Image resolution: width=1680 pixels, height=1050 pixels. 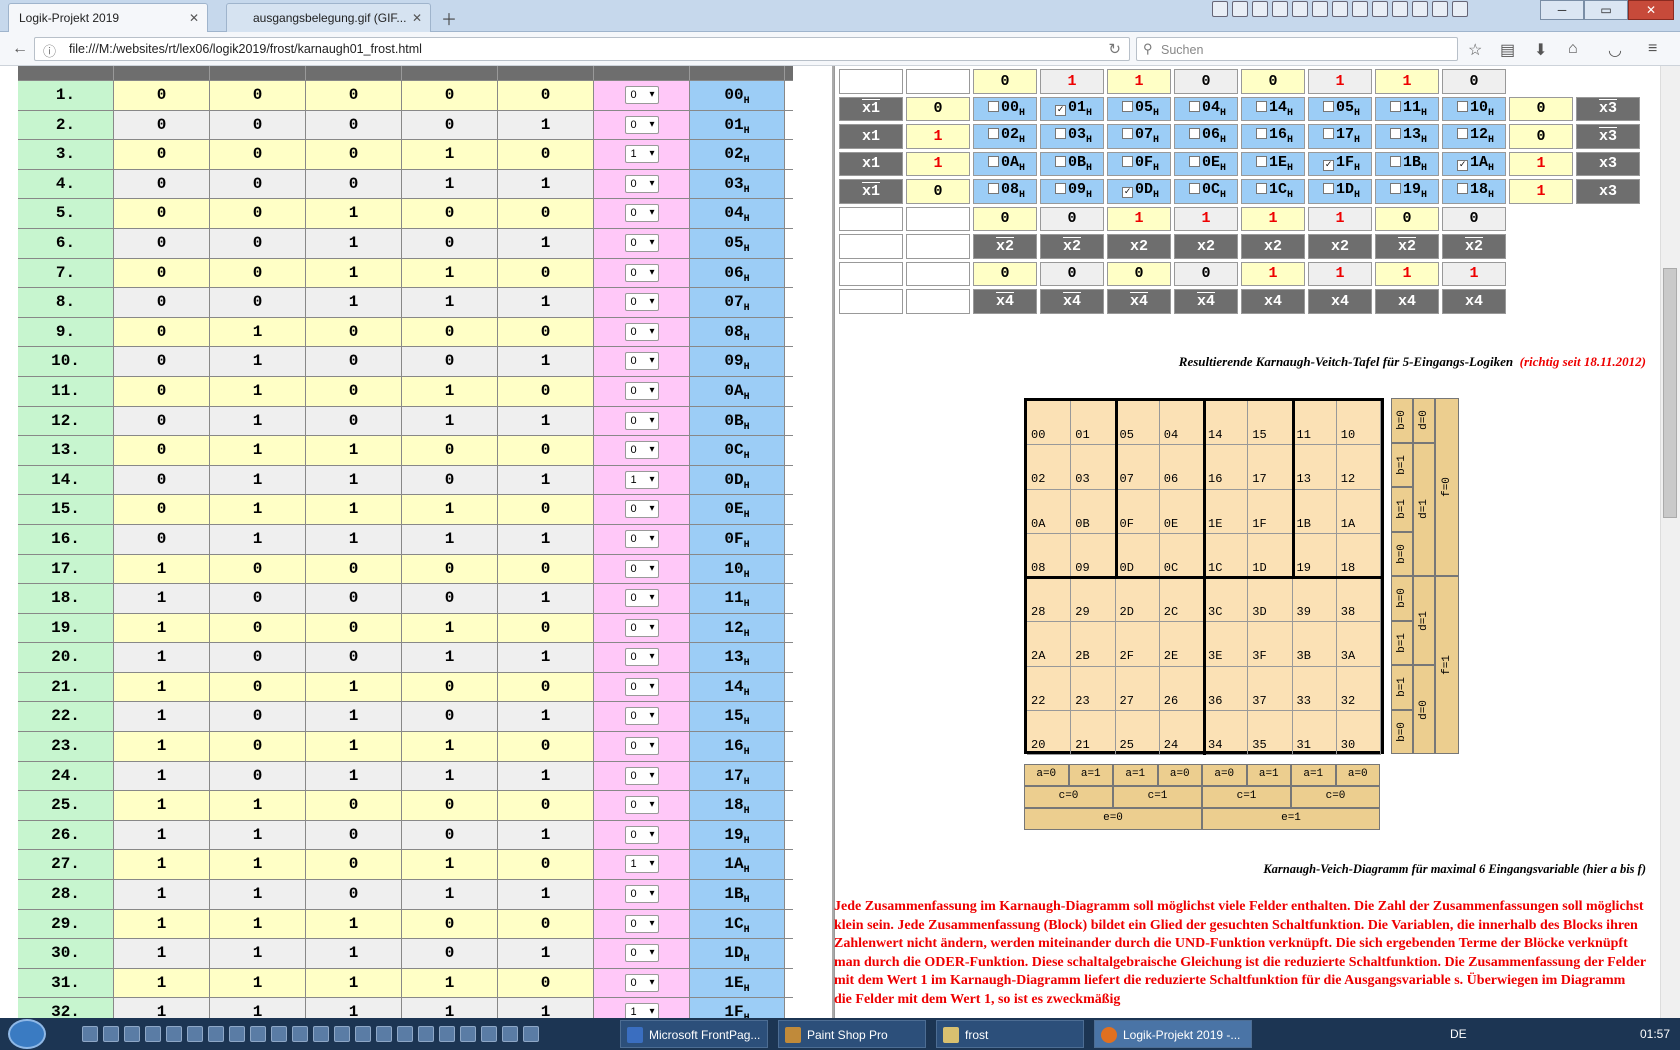 What do you see at coordinates (1475, 50) in the screenshot?
I see `bookmark-star-icon: ☆` at bounding box center [1475, 50].